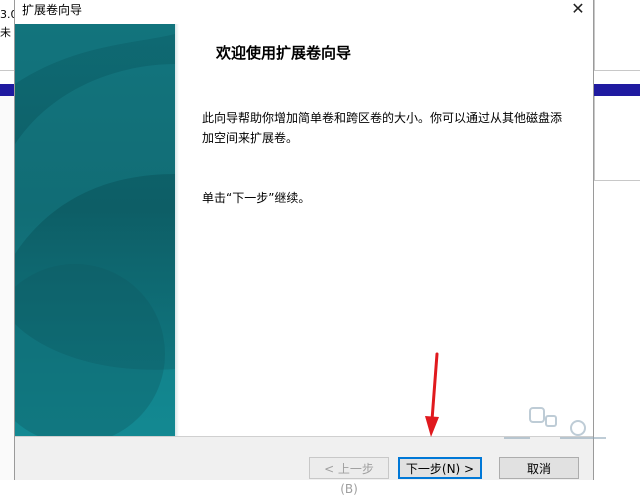 The width and height of the screenshot is (640, 499). What do you see at coordinates (349, 476) in the screenshot?
I see `back-button: < 上一步(B)` at bounding box center [349, 476].